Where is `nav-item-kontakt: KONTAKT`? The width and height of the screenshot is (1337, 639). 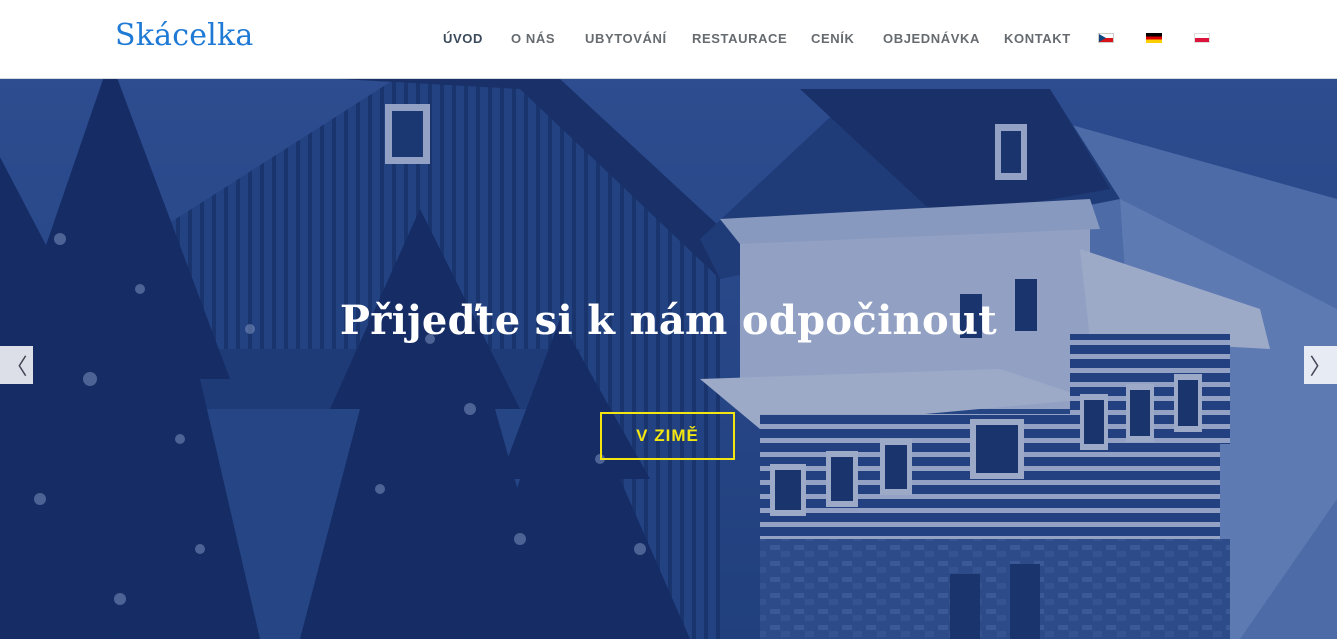 nav-item-kontakt: KONTAKT is located at coordinates (1037, 38).